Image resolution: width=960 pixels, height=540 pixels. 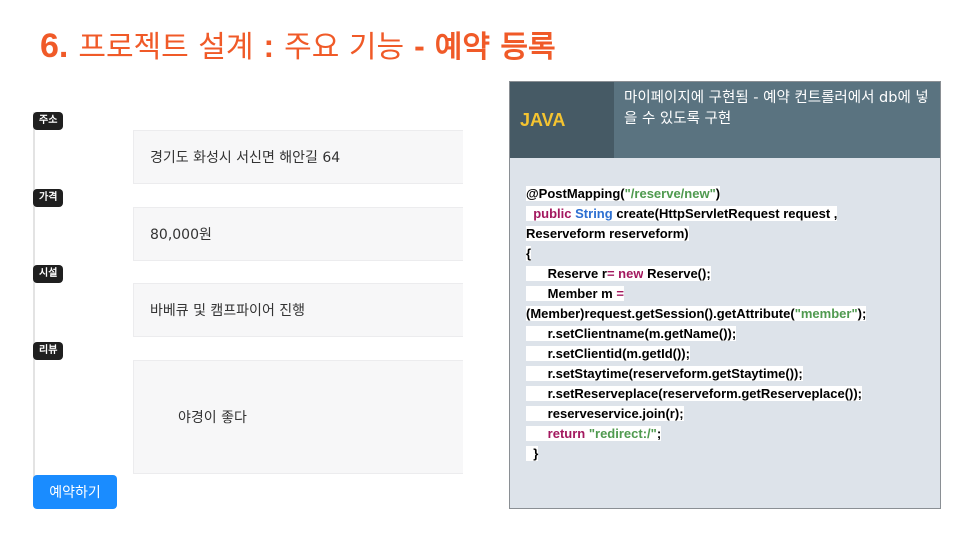 What do you see at coordinates (571, 293) in the screenshot?
I see `code-token: Member m` at bounding box center [571, 293].